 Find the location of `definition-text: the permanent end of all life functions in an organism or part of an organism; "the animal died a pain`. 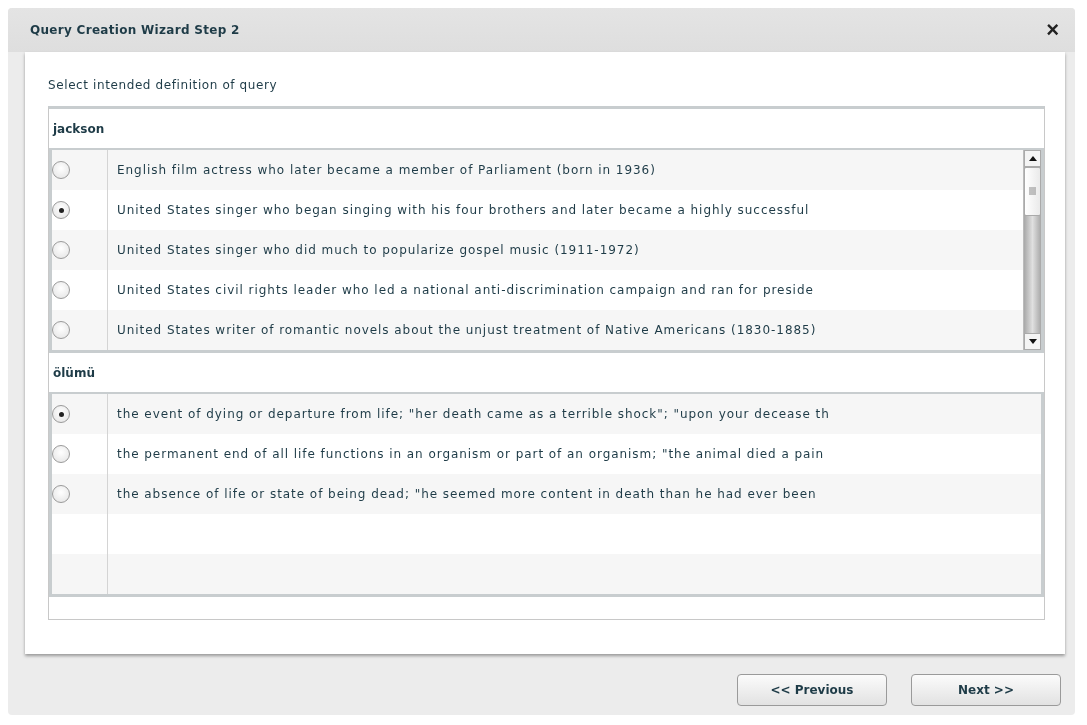

definition-text: the permanent end of all life functions in an organism or part of an organism; "the animal died a pain is located at coordinates (470, 454).